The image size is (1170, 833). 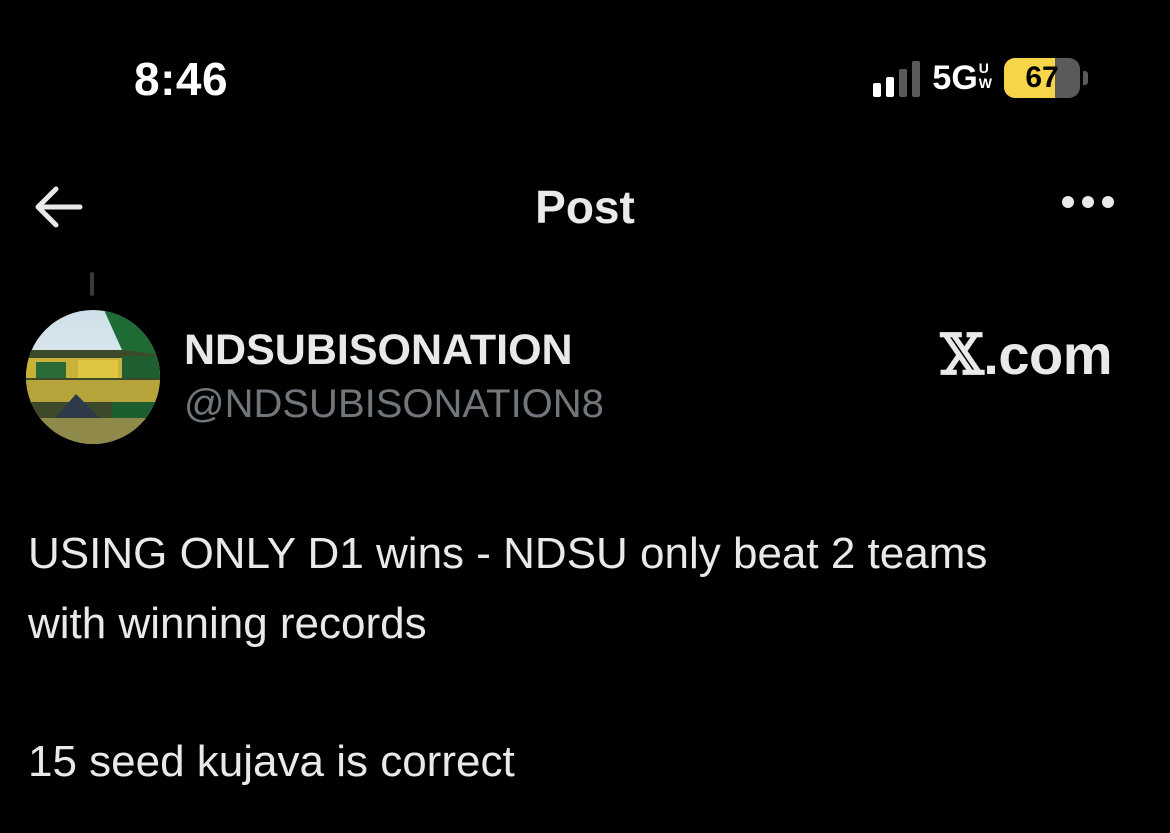 I want to click on battery-icon: 67, so click(x=1046, y=78).